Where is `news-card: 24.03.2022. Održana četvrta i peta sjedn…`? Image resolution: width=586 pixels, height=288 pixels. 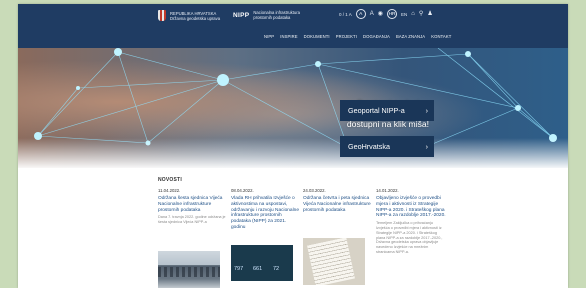
news-card: 24.03.2022. Održana četvrta i peta sjedn… is located at coordinates (338, 236).